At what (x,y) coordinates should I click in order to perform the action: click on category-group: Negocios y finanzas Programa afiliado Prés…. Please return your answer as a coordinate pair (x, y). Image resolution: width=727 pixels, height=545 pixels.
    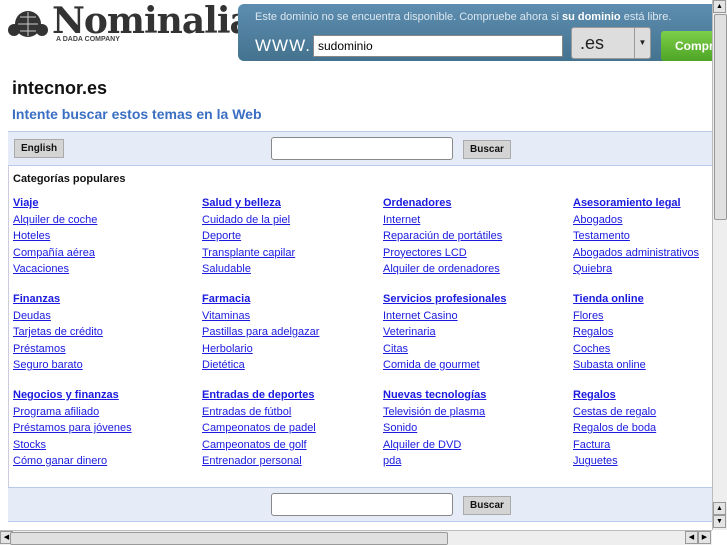
    Looking at the image, I should click on (72, 428).